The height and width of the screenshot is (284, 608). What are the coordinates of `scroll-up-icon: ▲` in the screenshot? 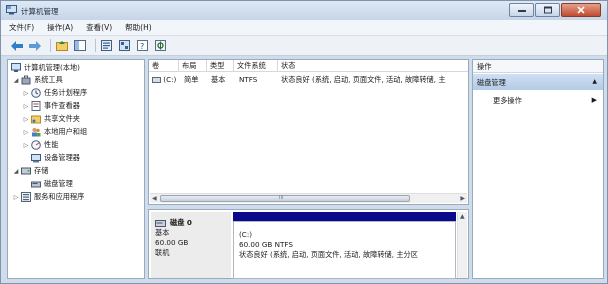 It's located at (462, 216).